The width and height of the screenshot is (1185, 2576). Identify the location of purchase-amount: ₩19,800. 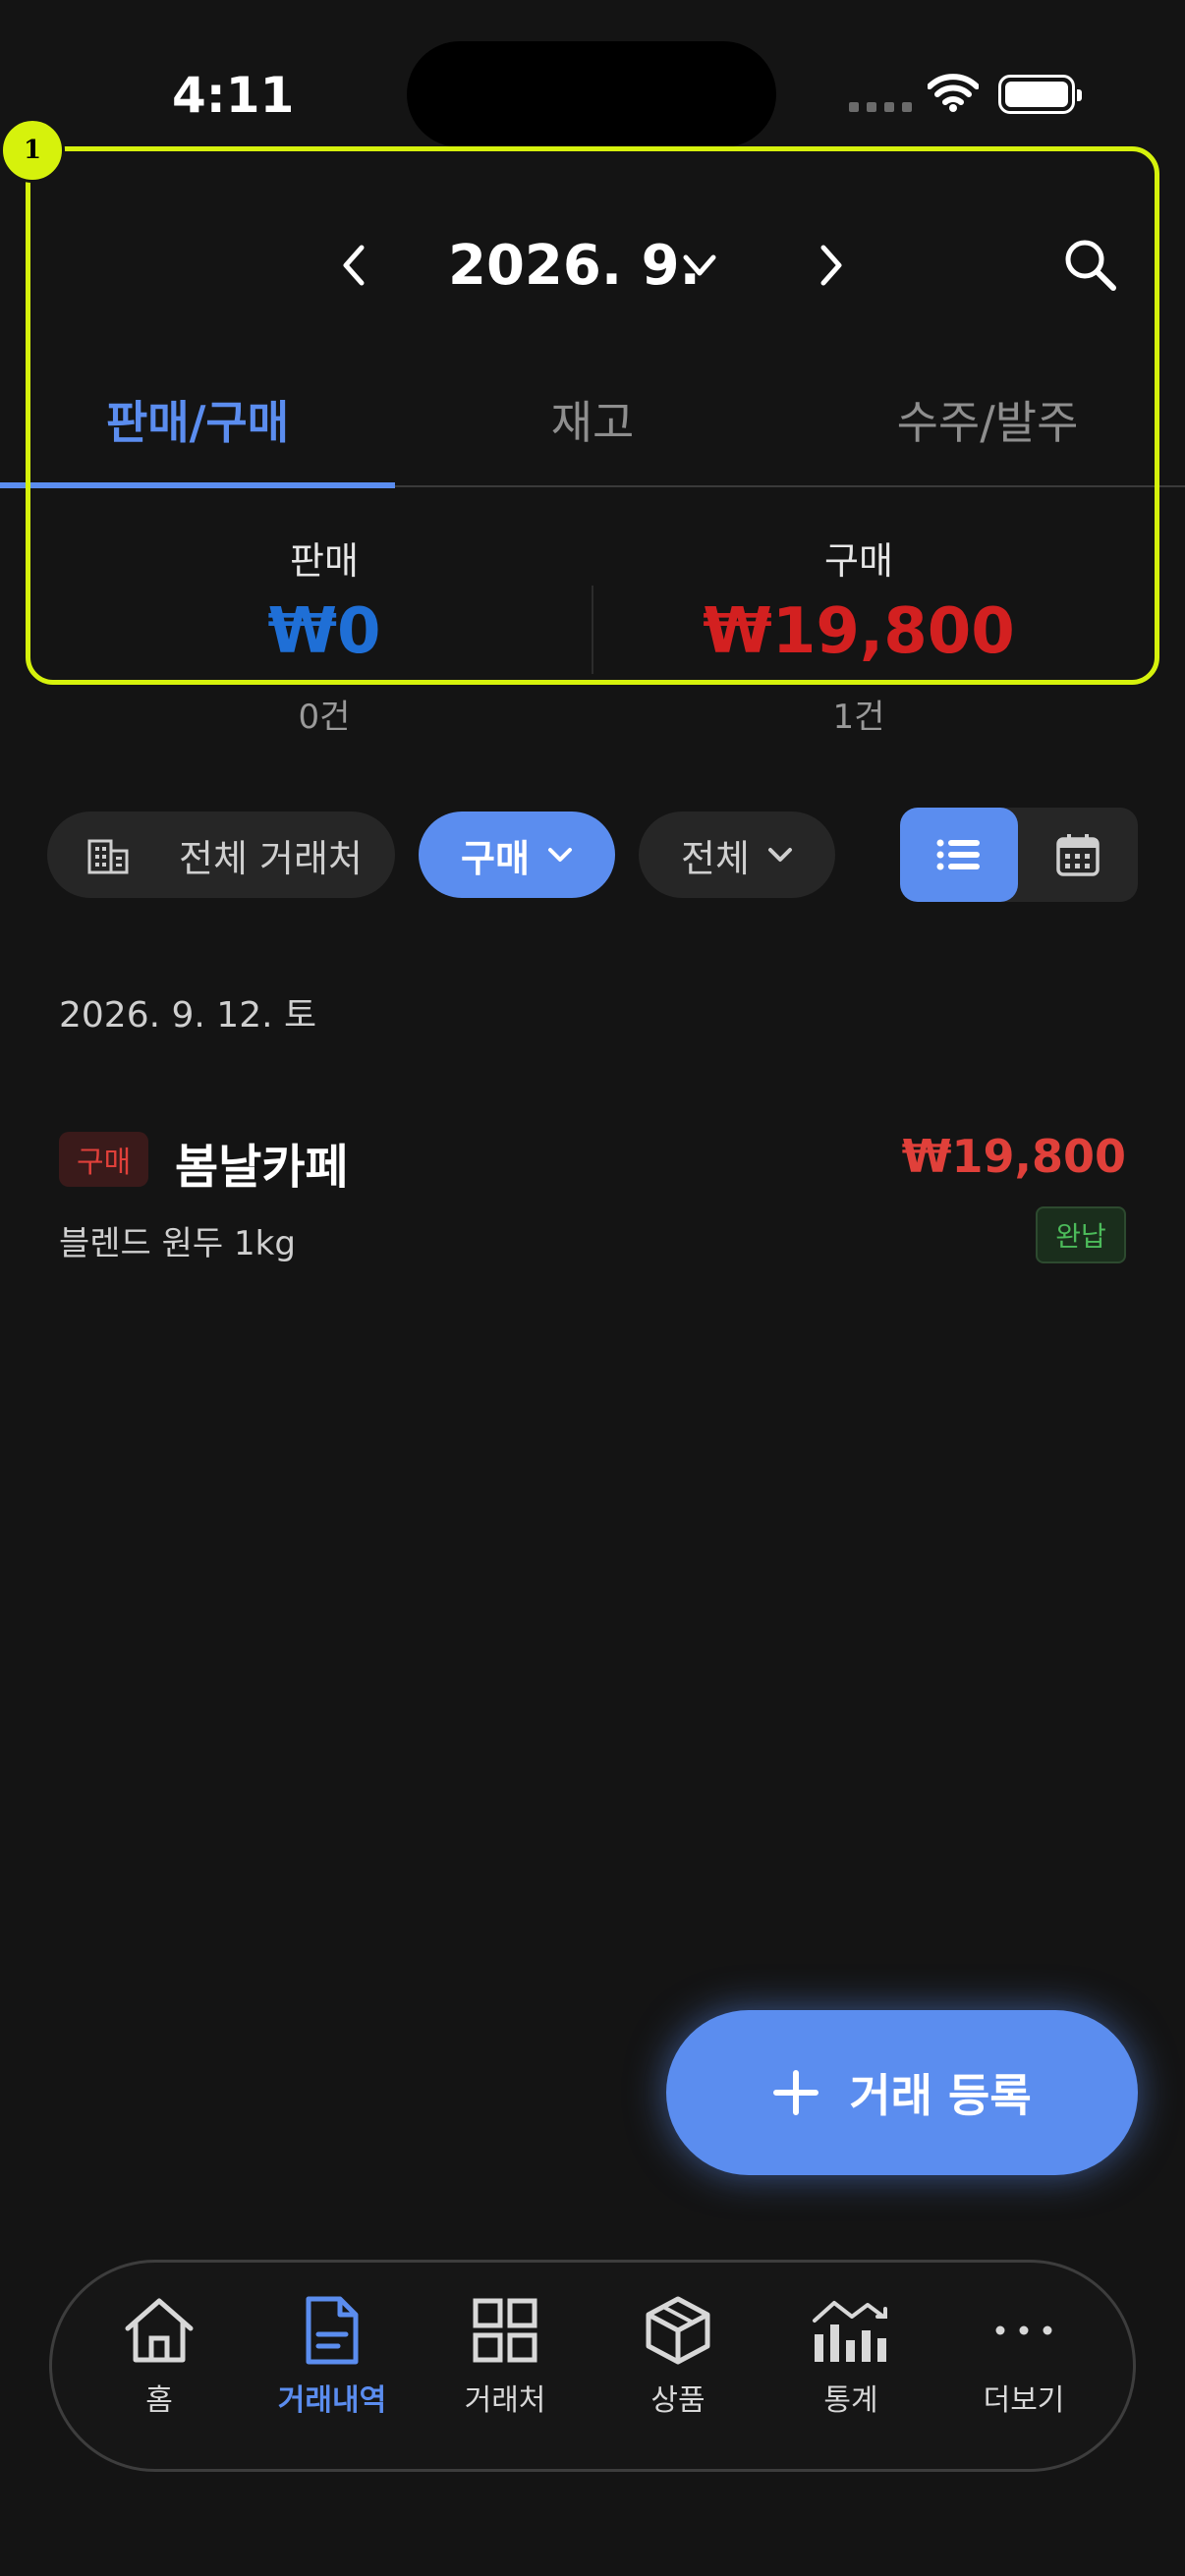
(859, 631).